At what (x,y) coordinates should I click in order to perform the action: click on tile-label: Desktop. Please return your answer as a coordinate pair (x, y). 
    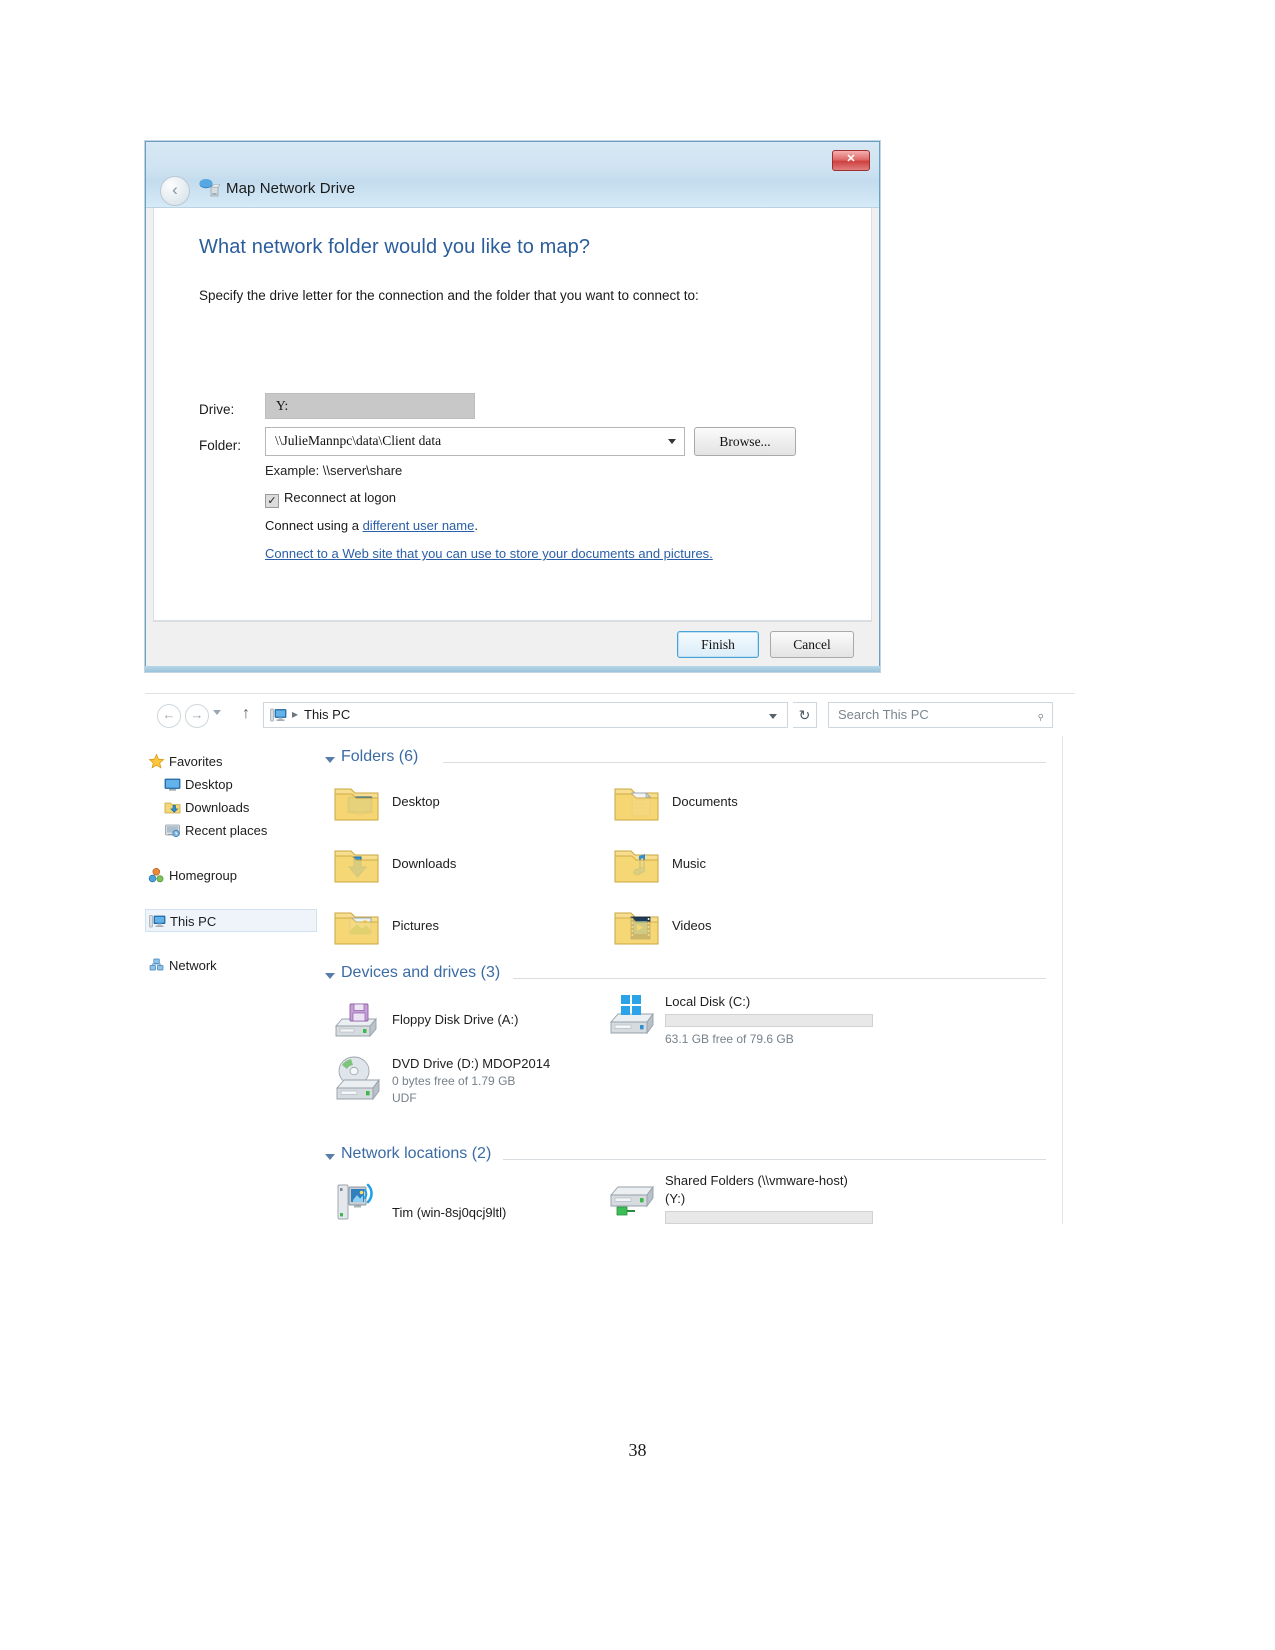
    Looking at the image, I should click on (416, 801).